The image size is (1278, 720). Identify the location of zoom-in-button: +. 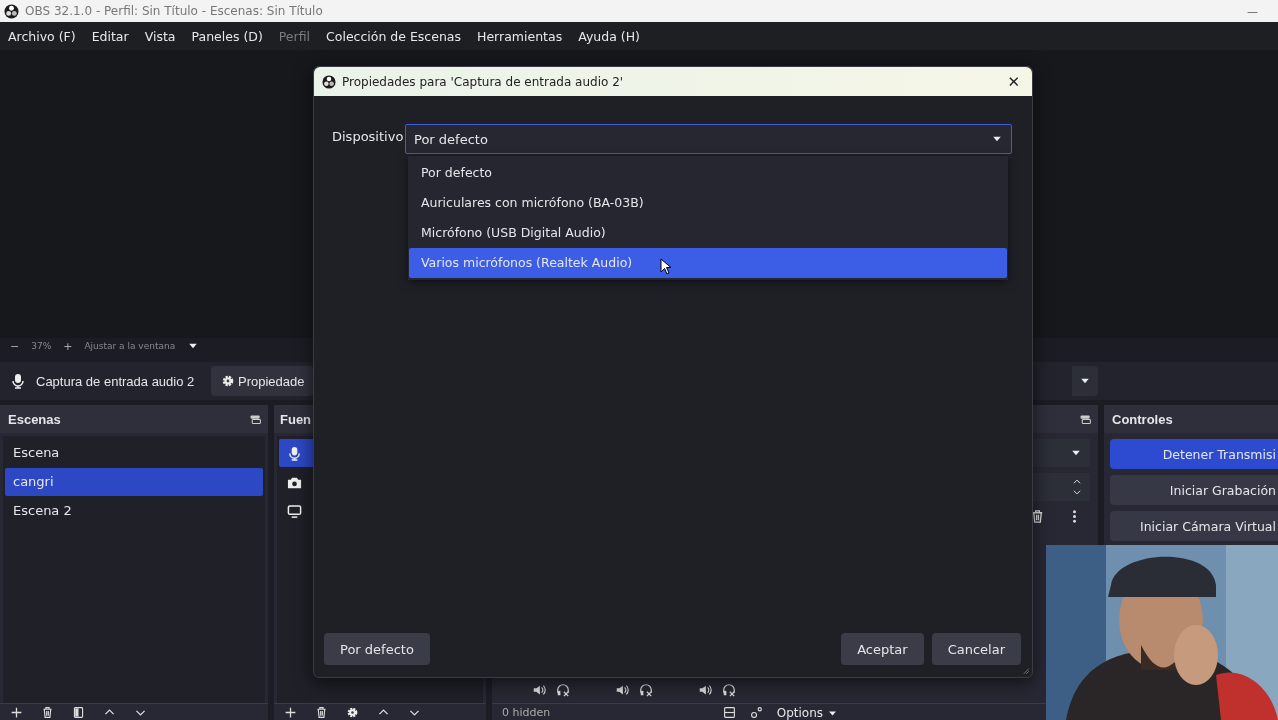
(68, 346).